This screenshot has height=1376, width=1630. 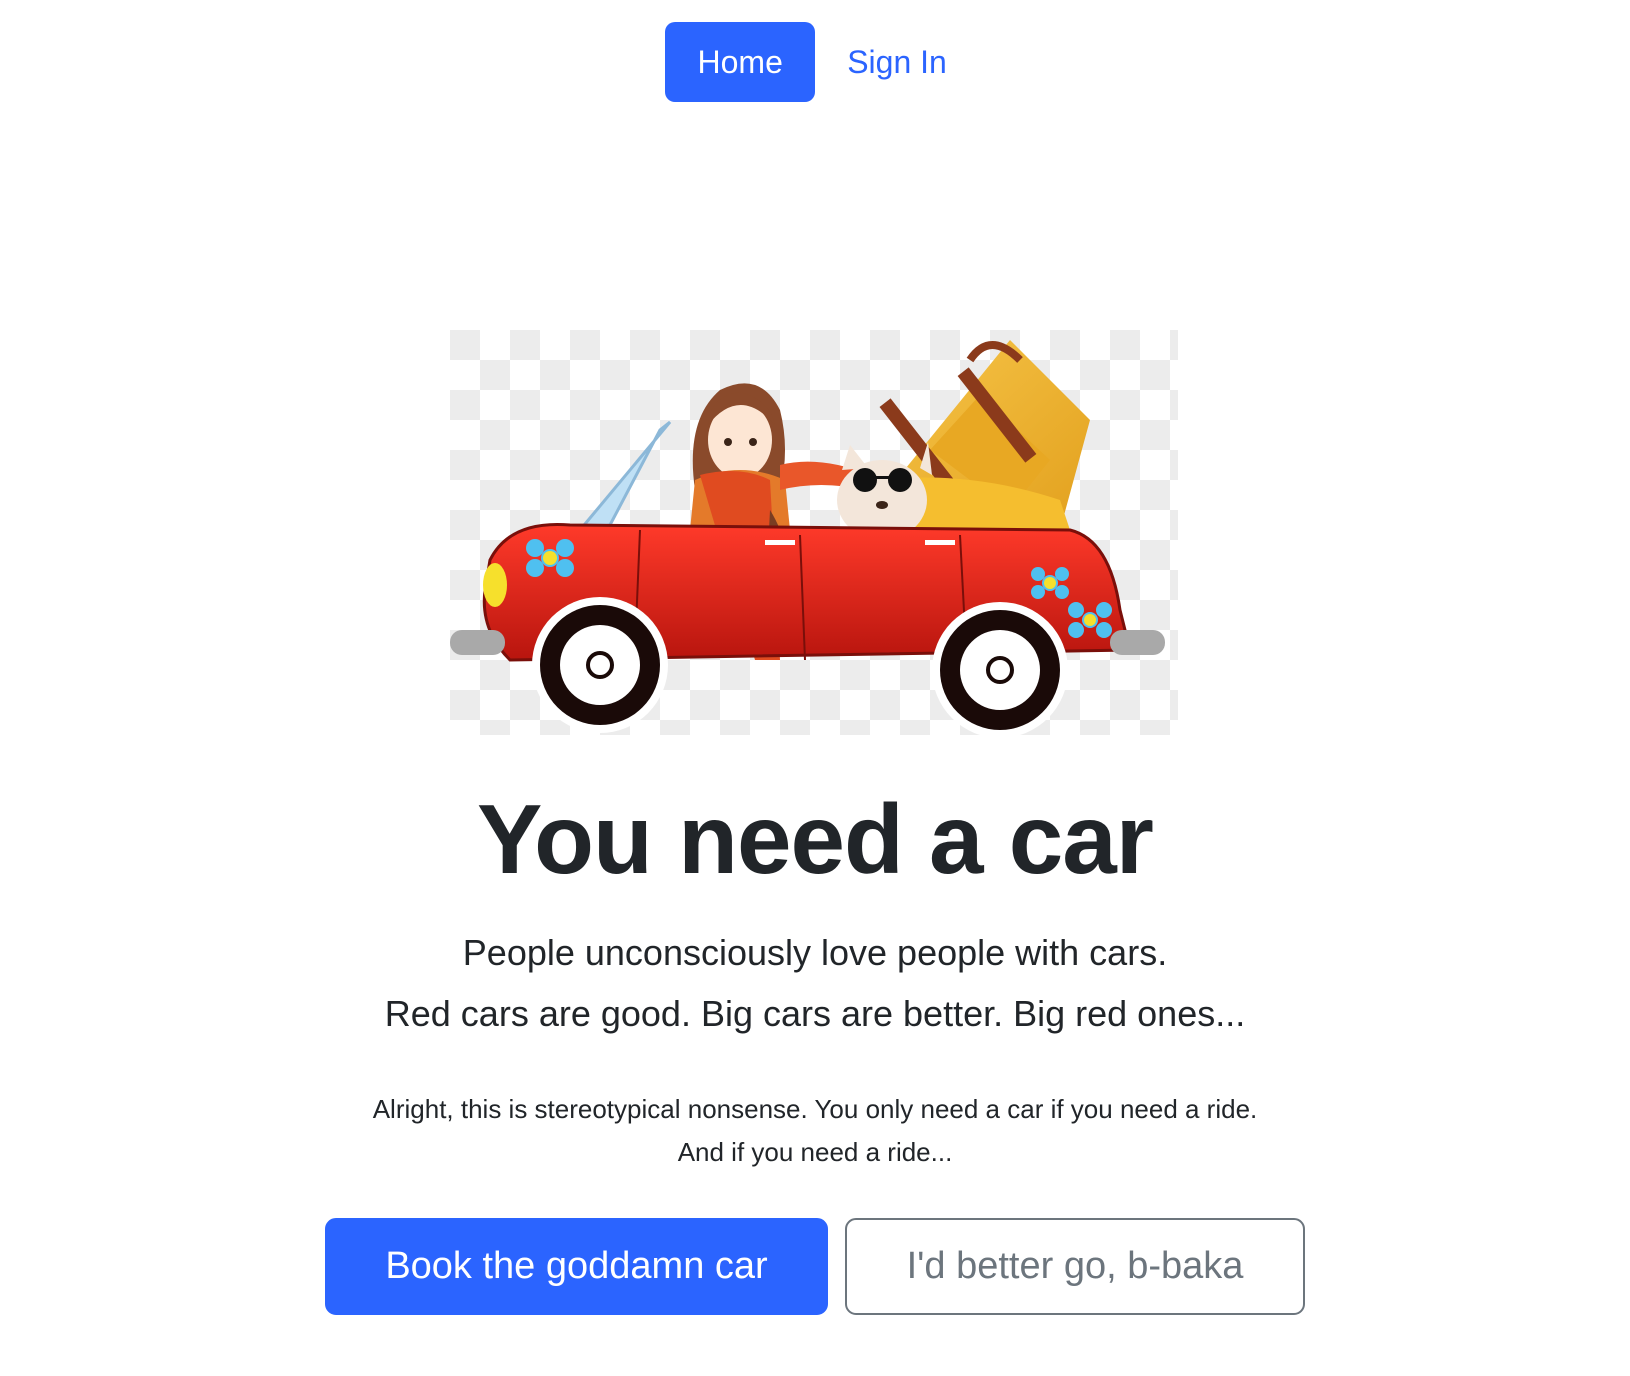 I want to click on hero-car-image, so click(x=814, y=532).